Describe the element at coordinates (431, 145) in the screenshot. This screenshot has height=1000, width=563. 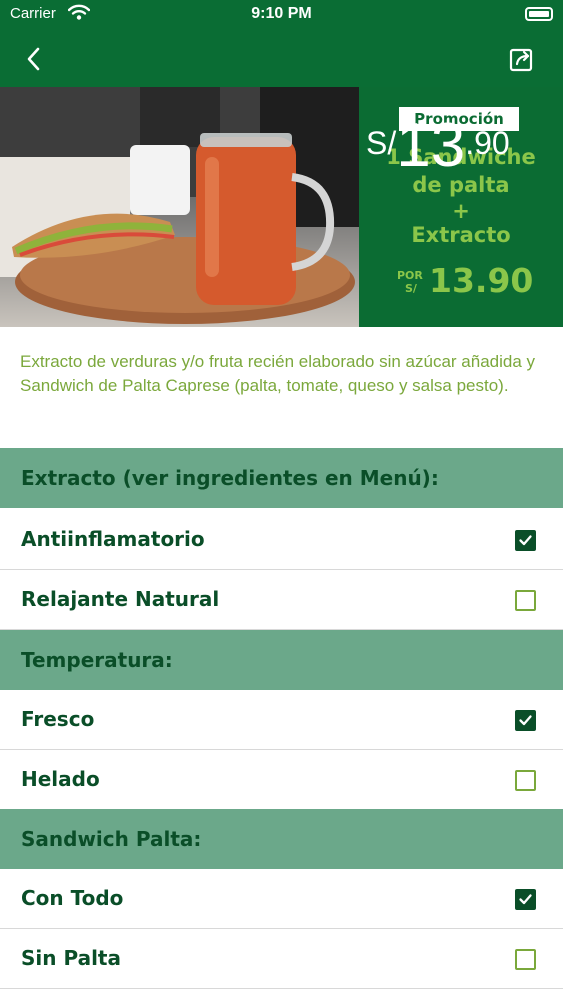
I see `price-integer: 13` at that location.